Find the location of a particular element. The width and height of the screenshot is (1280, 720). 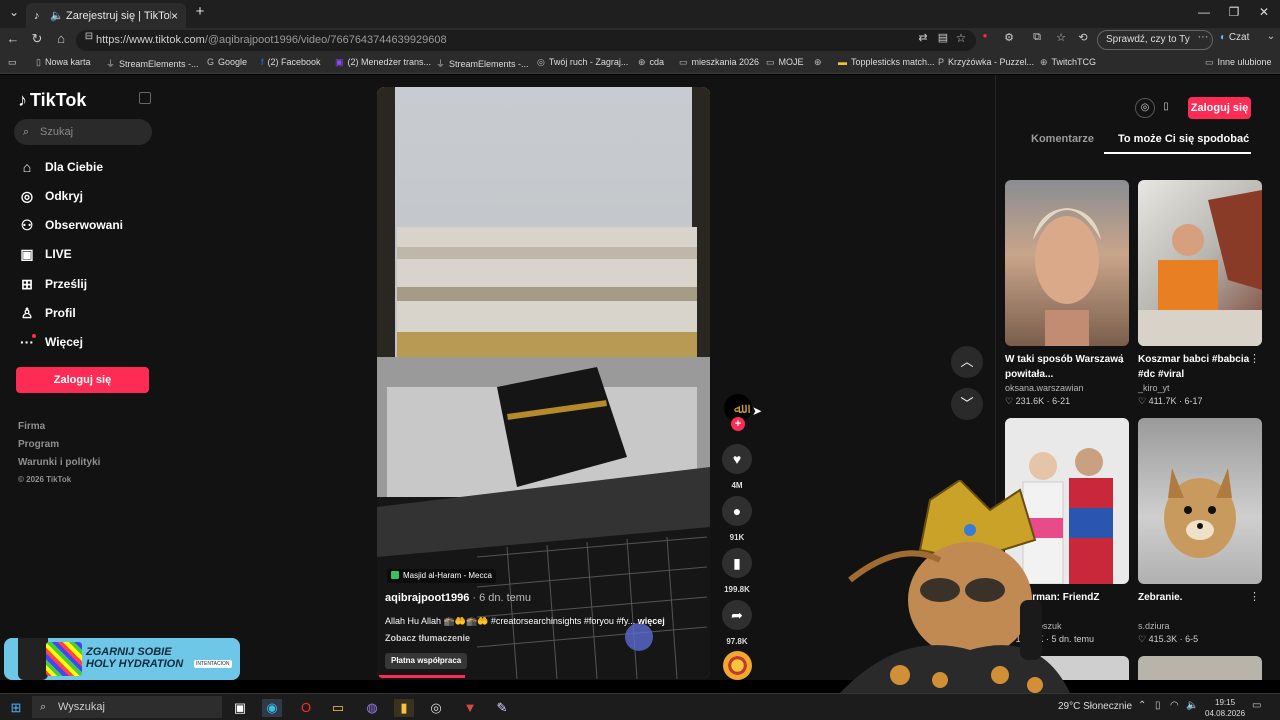

like-action: ♥ 4M is located at coordinates (737, 467).